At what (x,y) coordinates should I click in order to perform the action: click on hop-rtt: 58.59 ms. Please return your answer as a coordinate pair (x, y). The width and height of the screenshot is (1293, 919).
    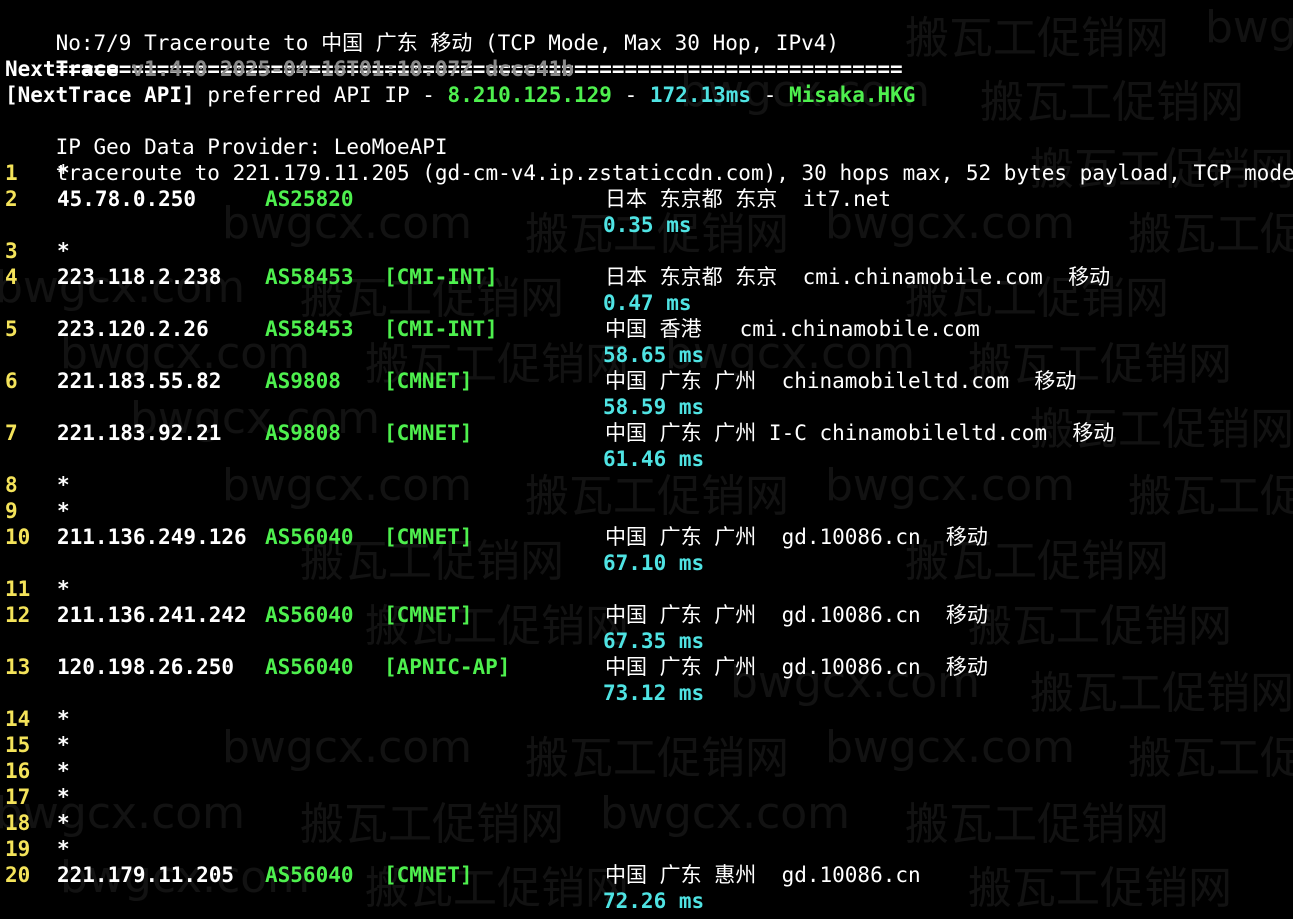
    Looking at the image, I should click on (654, 407).